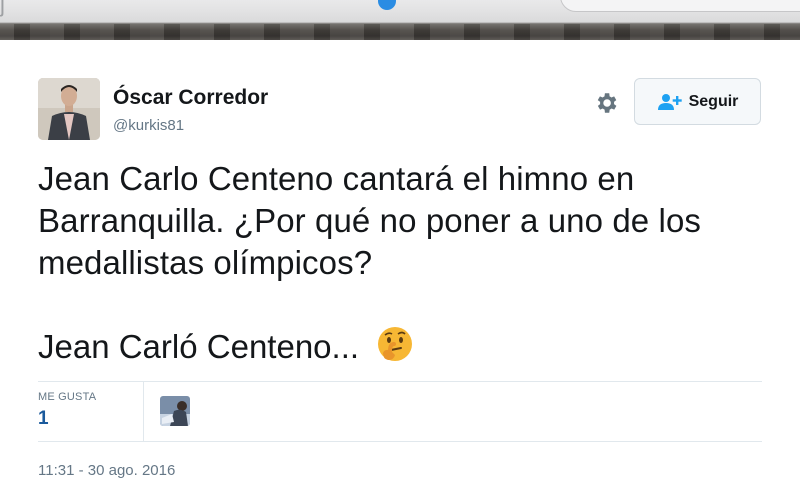  Describe the element at coordinates (387, 5) in the screenshot. I see `cropped-blue-dot-icon` at that location.